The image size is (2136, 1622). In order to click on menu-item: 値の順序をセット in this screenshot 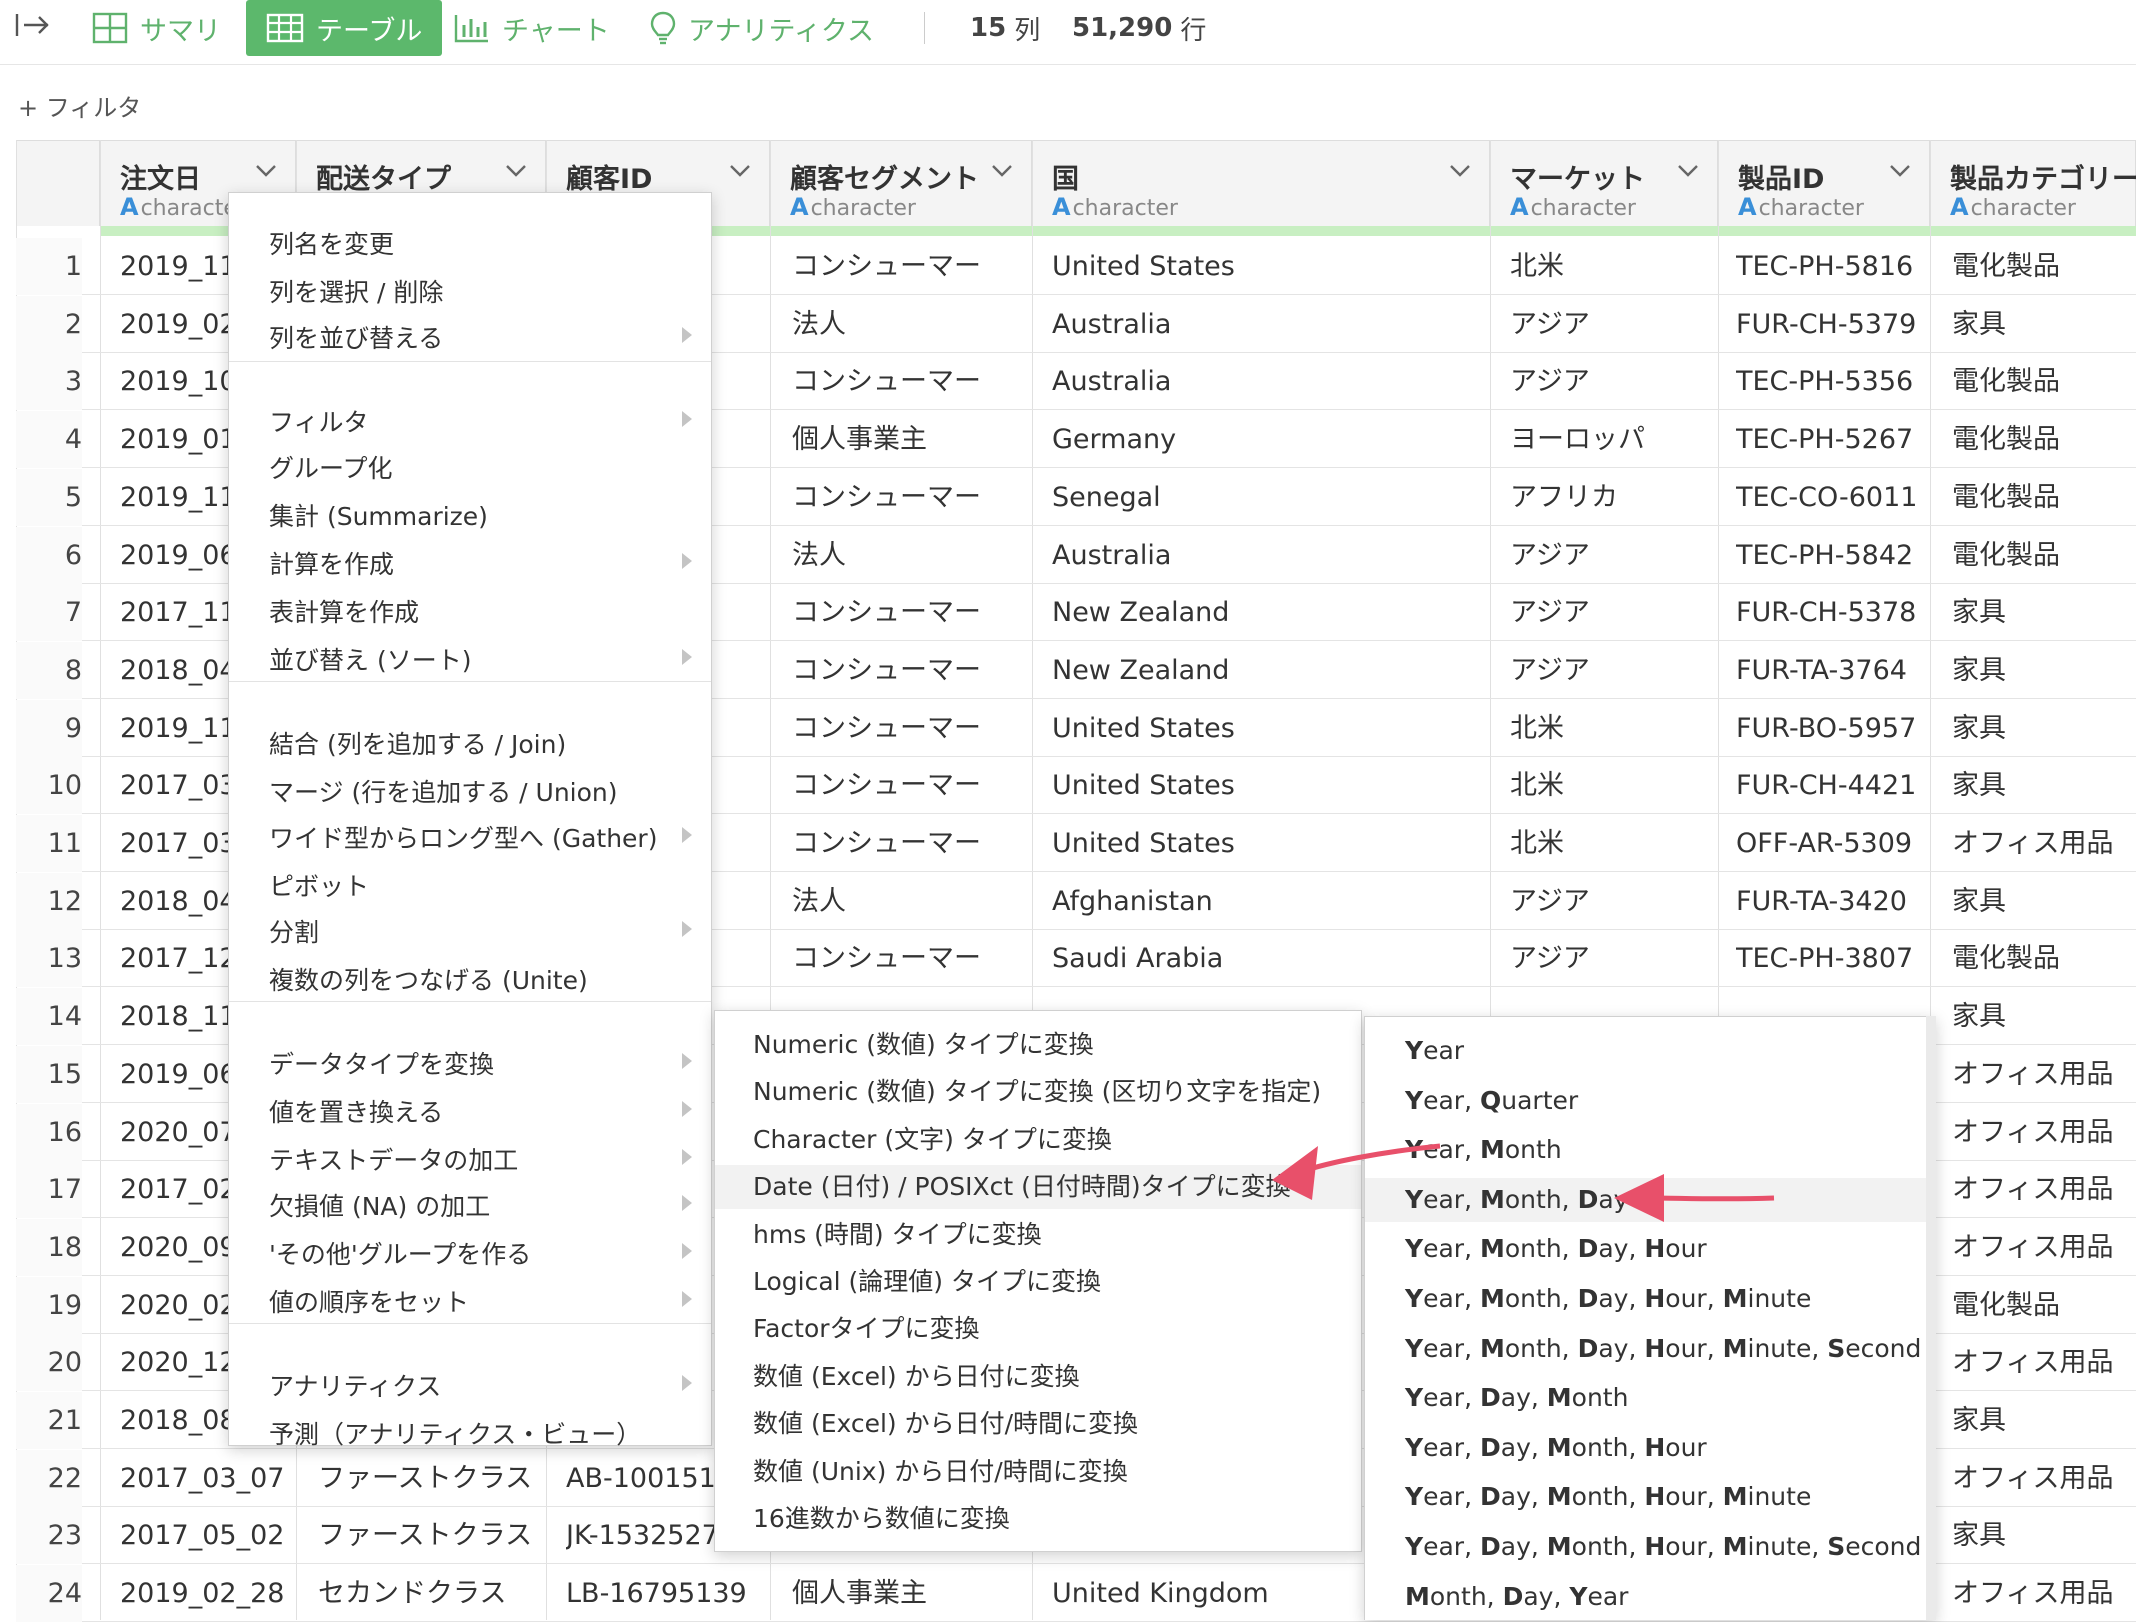, I will do `click(470, 1303)`.